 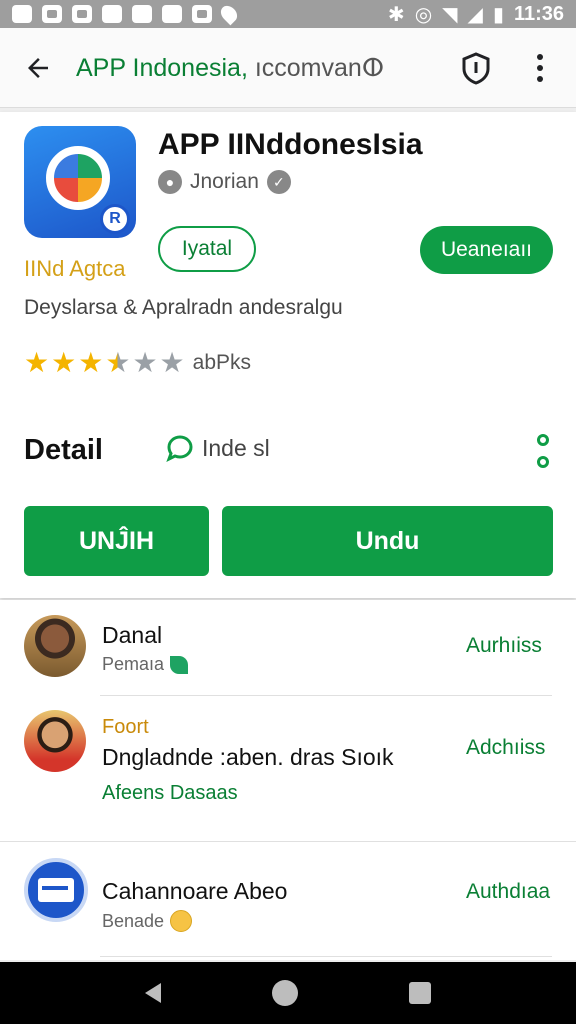 What do you see at coordinates (423, 14) in the screenshot?
I see `alarm-icon: ◎` at bounding box center [423, 14].